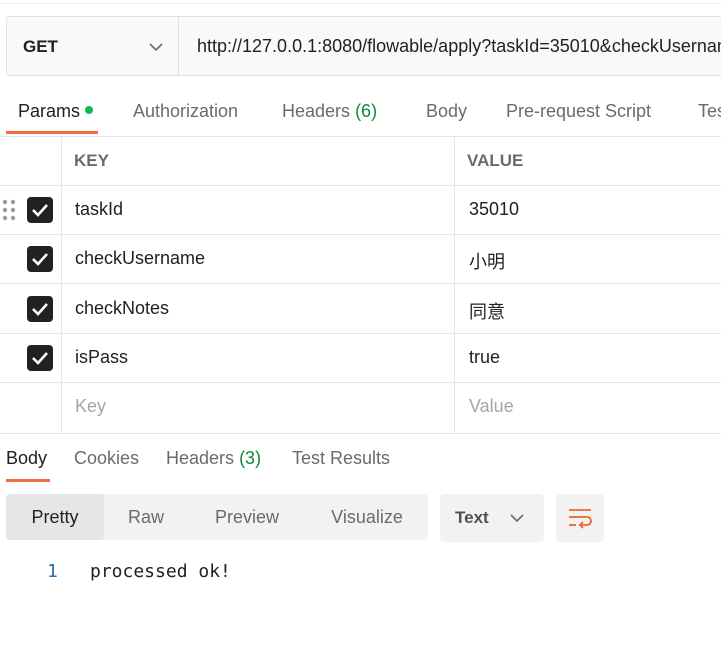 Image resolution: width=721 pixels, height=650 pixels. What do you see at coordinates (709, 111) in the screenshot?
I see `tab-tests: Tests` at bounding box center [709, 111].